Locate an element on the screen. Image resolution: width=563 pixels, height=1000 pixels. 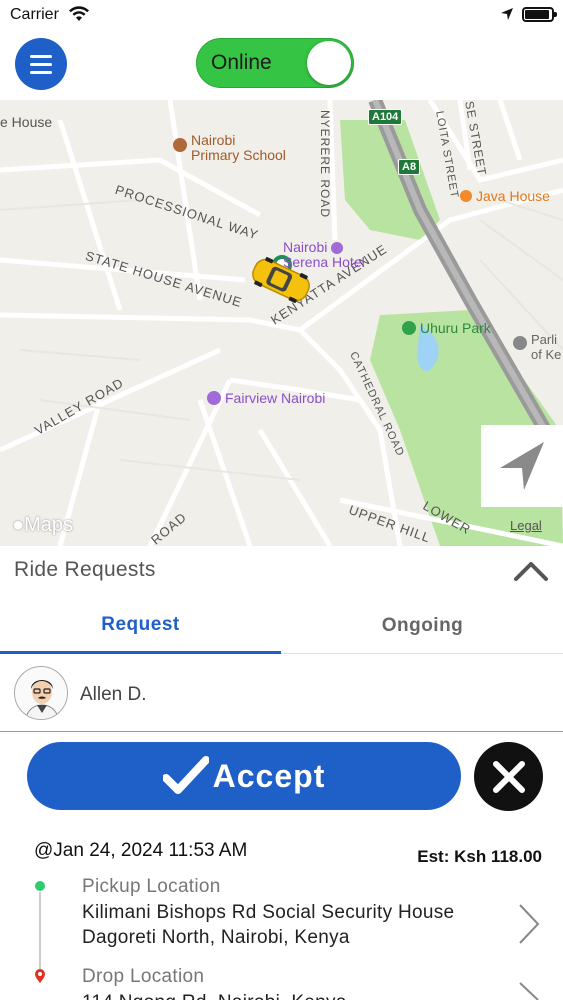
battery-icon is located at coordinates (539, 14).